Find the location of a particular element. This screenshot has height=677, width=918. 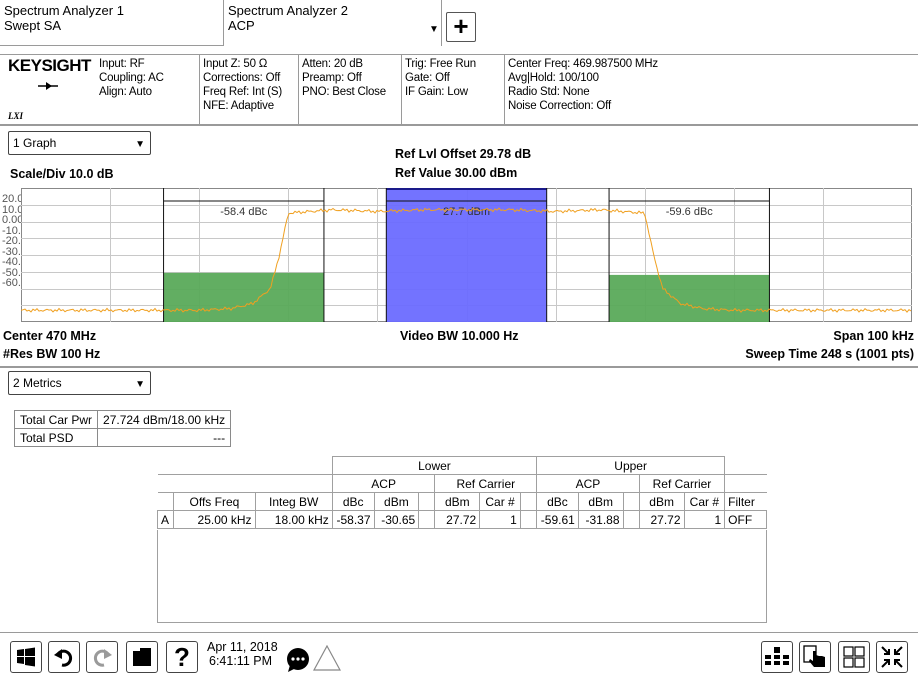

preset-grid-icon is located at coordinates (777, 656).